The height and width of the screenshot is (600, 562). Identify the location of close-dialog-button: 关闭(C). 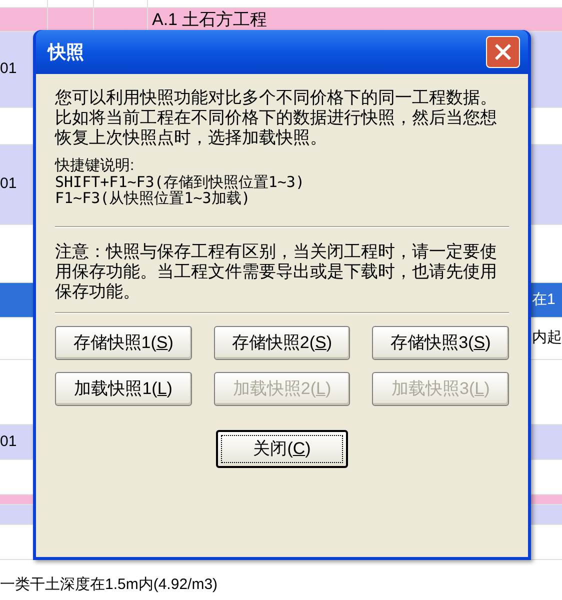
(282, 449).